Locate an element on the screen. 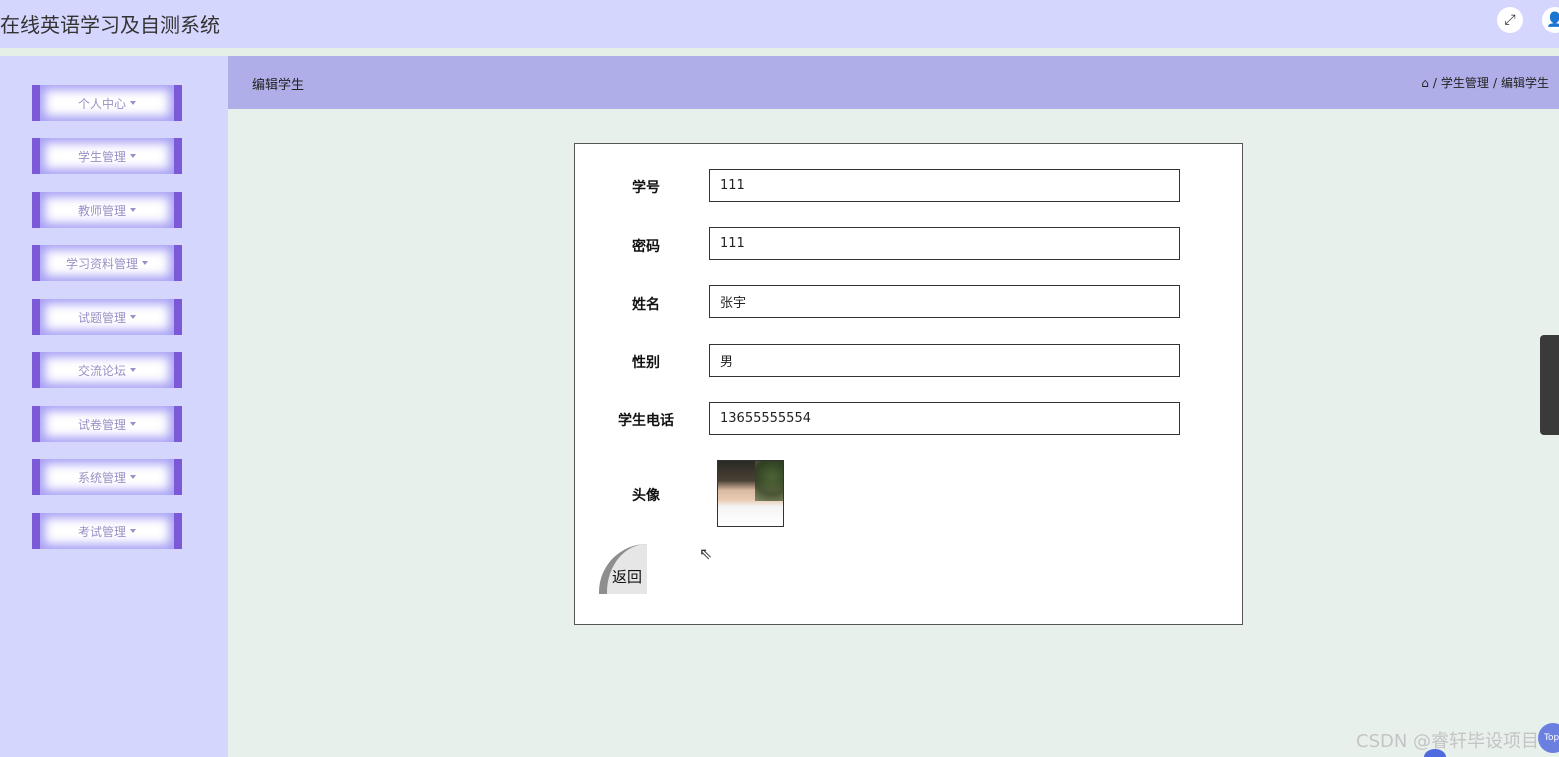  user-icon: 👤 is located at coordinates (1550, 20).